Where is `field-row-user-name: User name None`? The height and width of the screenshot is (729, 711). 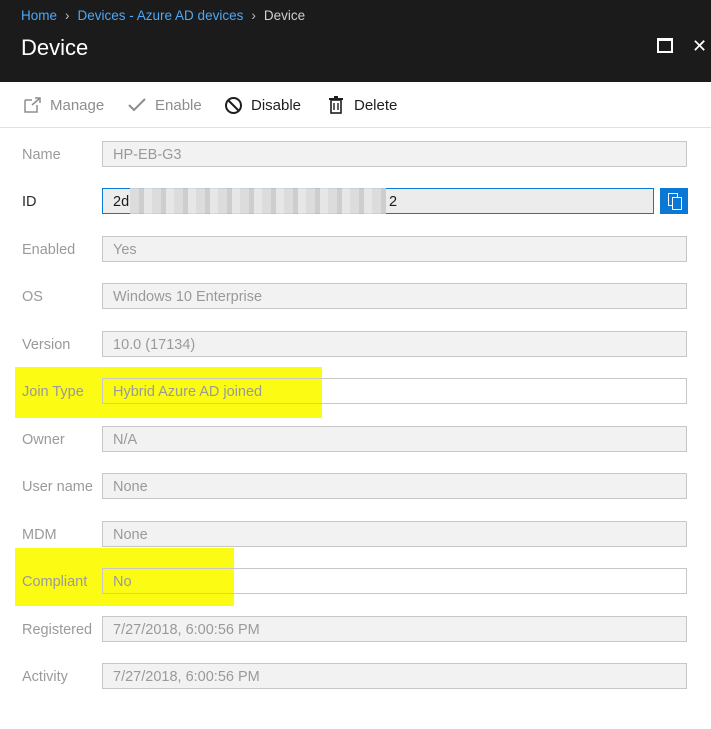 field-row-user-name: User name None is located at coordinates (355, 487).